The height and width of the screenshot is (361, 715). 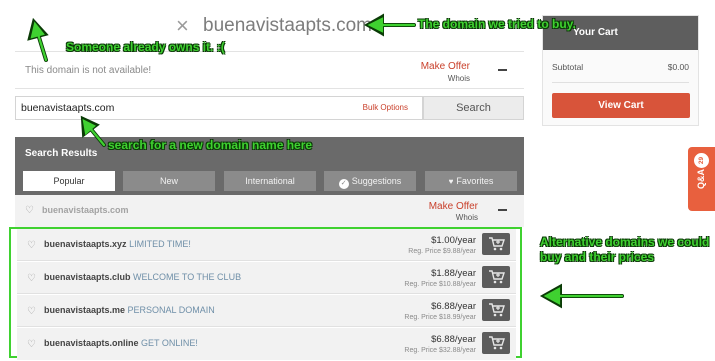 I want to click on annotation-domain: The domain we tried to buy., so click(x=497, y=24).